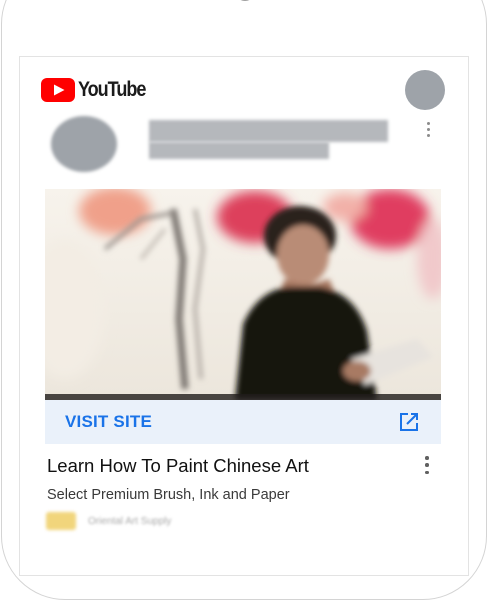 The image size is (488, 600). What do you see at coordinates (109, 421) in the screenshot?
I see `visit-site-label: VISIT SITE` at bounding box center [109, 421].